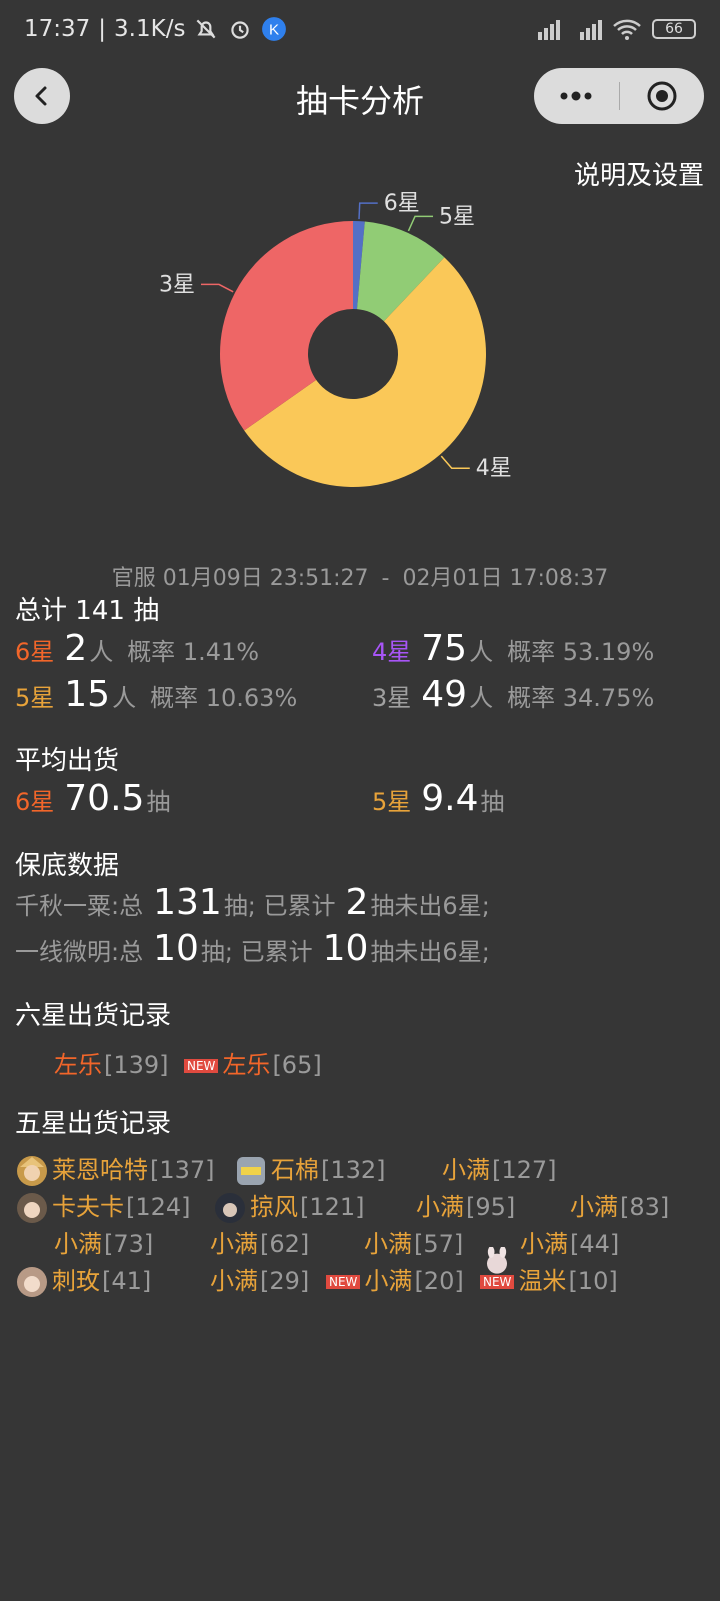 The height and width of the screenshot is (1601, 720). I want to click on wifi-icon, so click(627, 29).